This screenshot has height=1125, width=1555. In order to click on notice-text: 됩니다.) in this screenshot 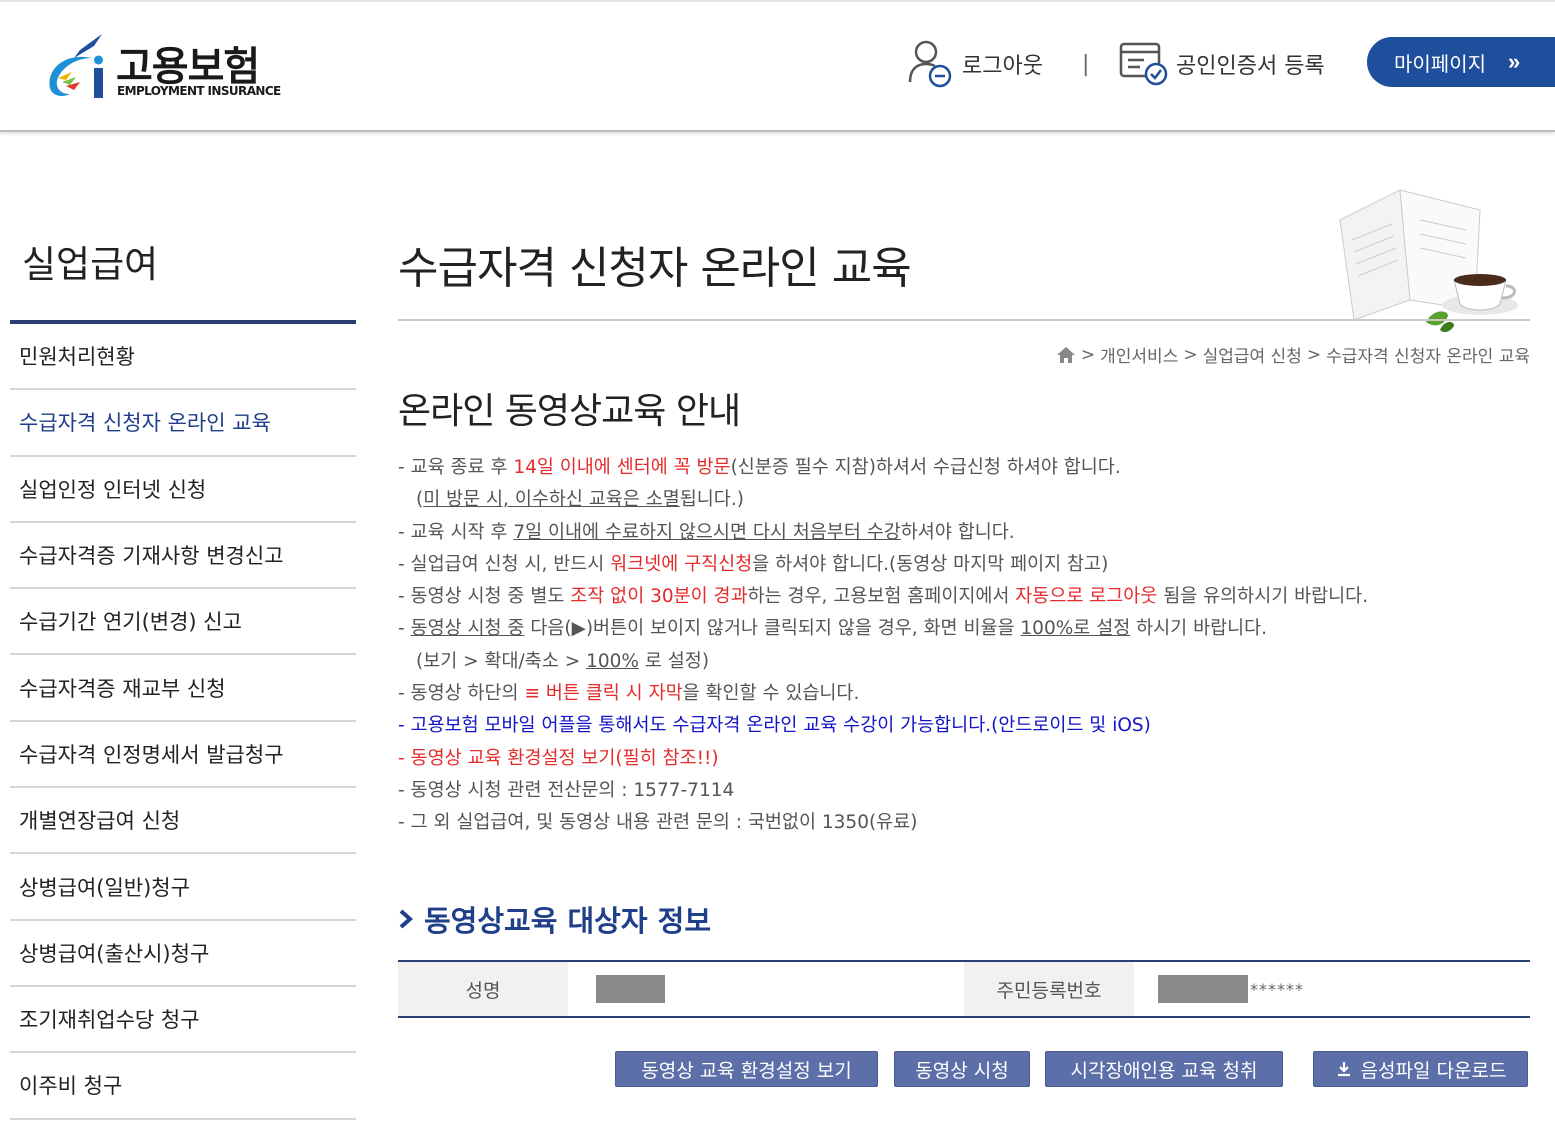, I will do `click(711, 500)`.